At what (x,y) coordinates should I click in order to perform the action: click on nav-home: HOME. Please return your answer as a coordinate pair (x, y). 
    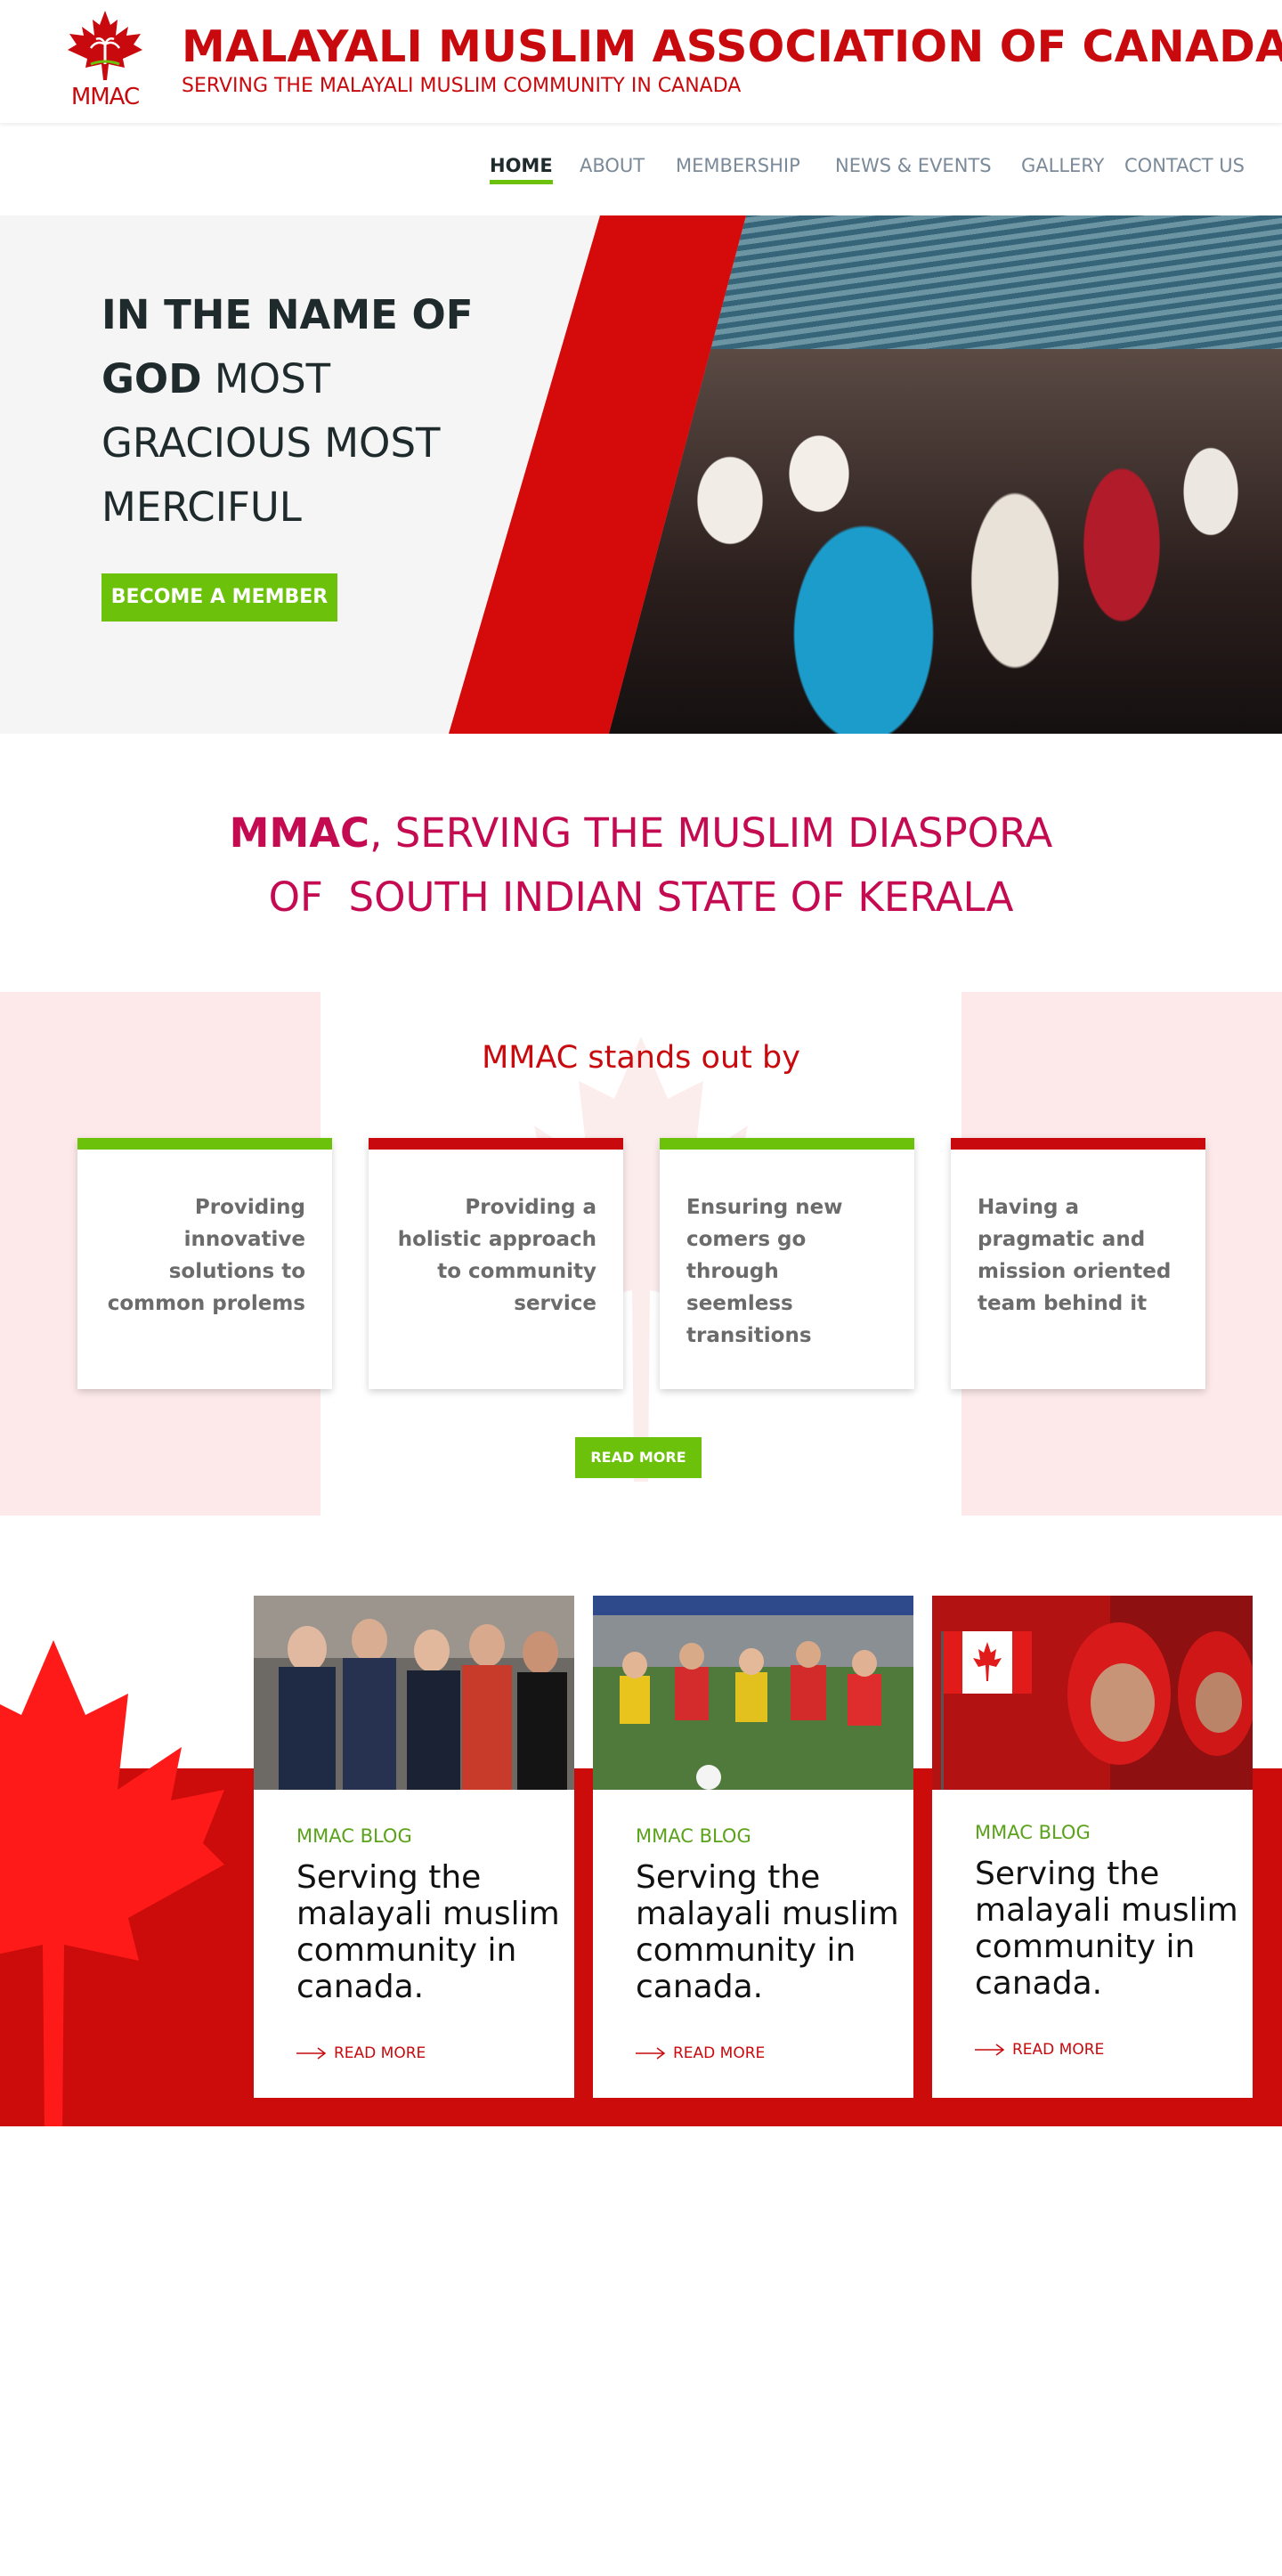
    Looking at the image, I should click on (521, 169).